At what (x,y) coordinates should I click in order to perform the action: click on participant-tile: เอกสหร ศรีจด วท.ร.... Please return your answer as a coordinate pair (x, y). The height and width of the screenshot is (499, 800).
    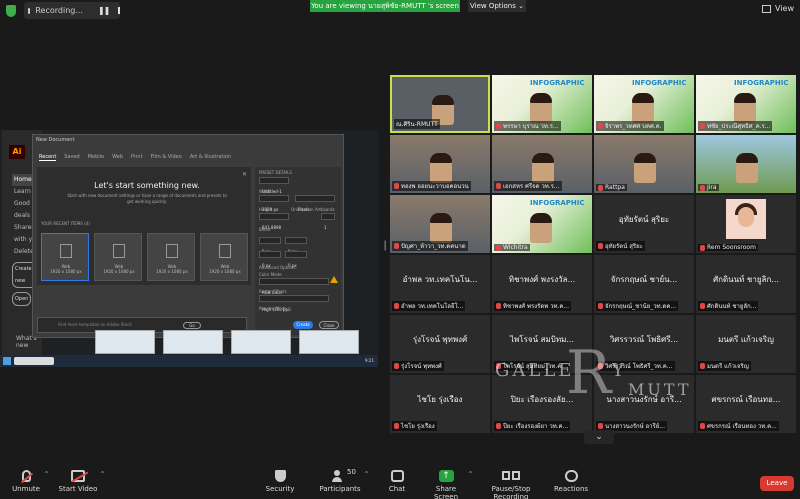
    Looking at the image, I should click on (542, 164).